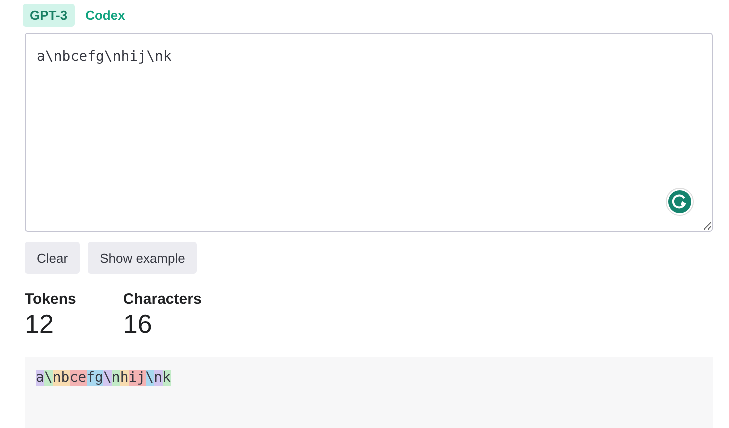 The height and width of the screenshot is (428, 729). Describe the element at coordinates (95, 378) in the screenshot. I see `token-highlight: fg` at that location.